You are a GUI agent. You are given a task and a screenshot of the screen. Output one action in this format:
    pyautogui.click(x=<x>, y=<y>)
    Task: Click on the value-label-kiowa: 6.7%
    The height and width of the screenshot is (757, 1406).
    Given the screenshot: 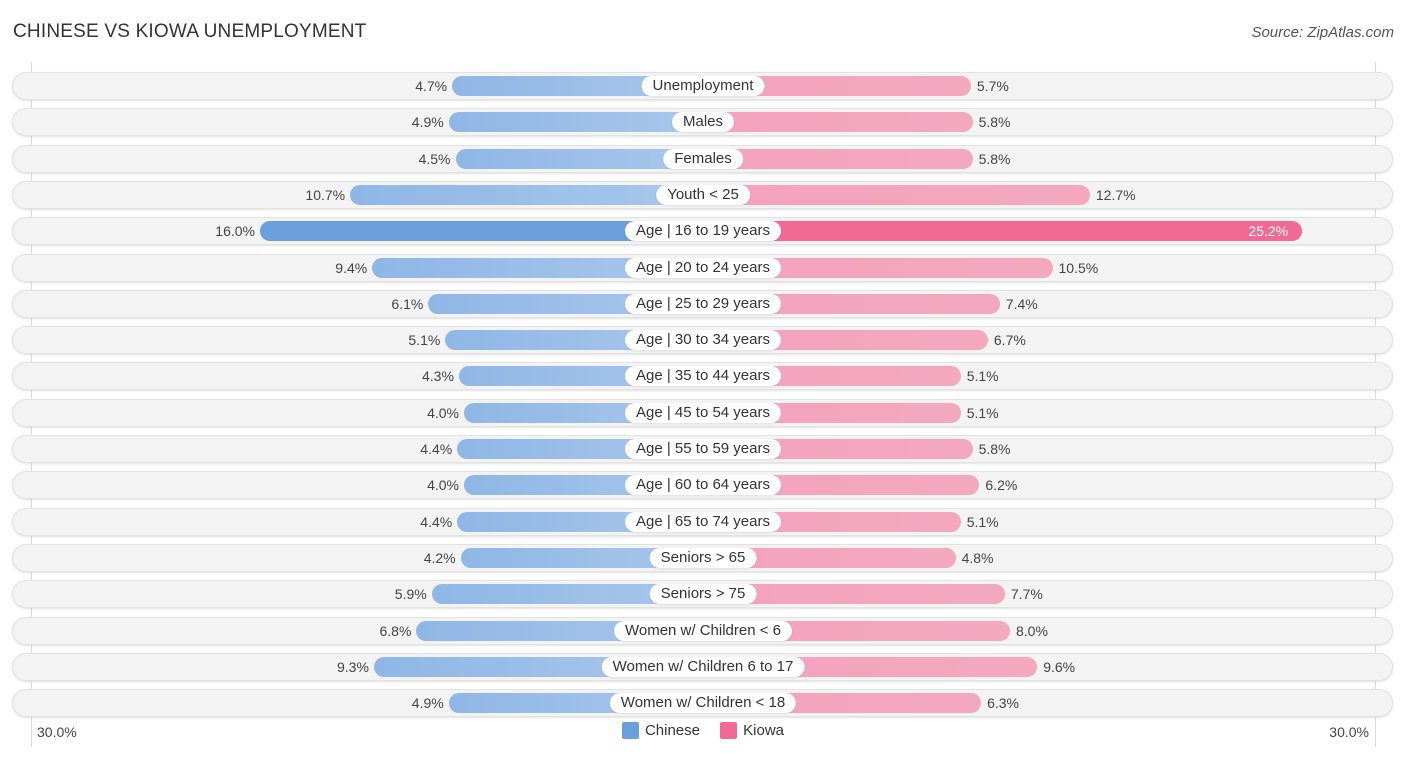 What is the action you would take?
    pyautogui.click(x=1009, y=340)
    